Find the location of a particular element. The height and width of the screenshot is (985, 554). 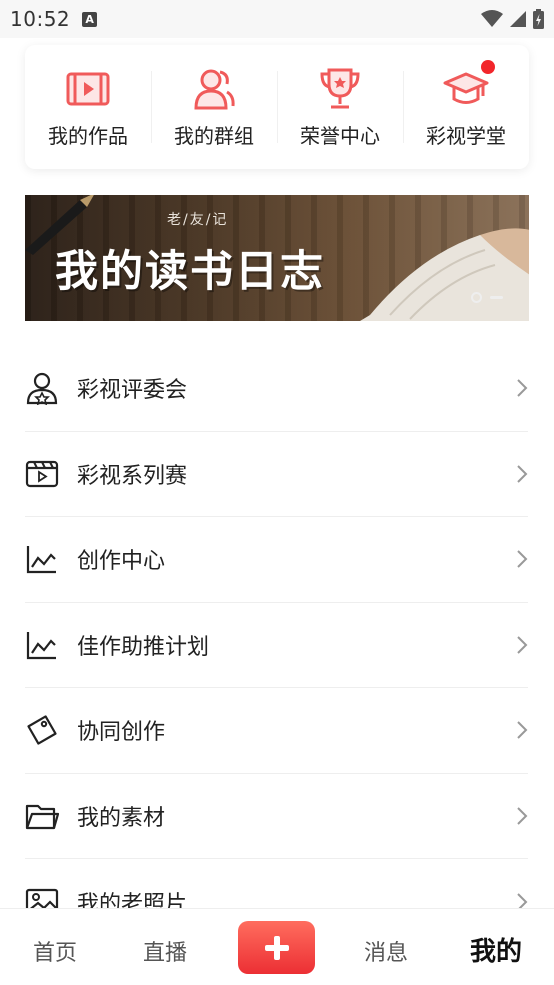

judge-user-icon is located at coordinates (43, 388).